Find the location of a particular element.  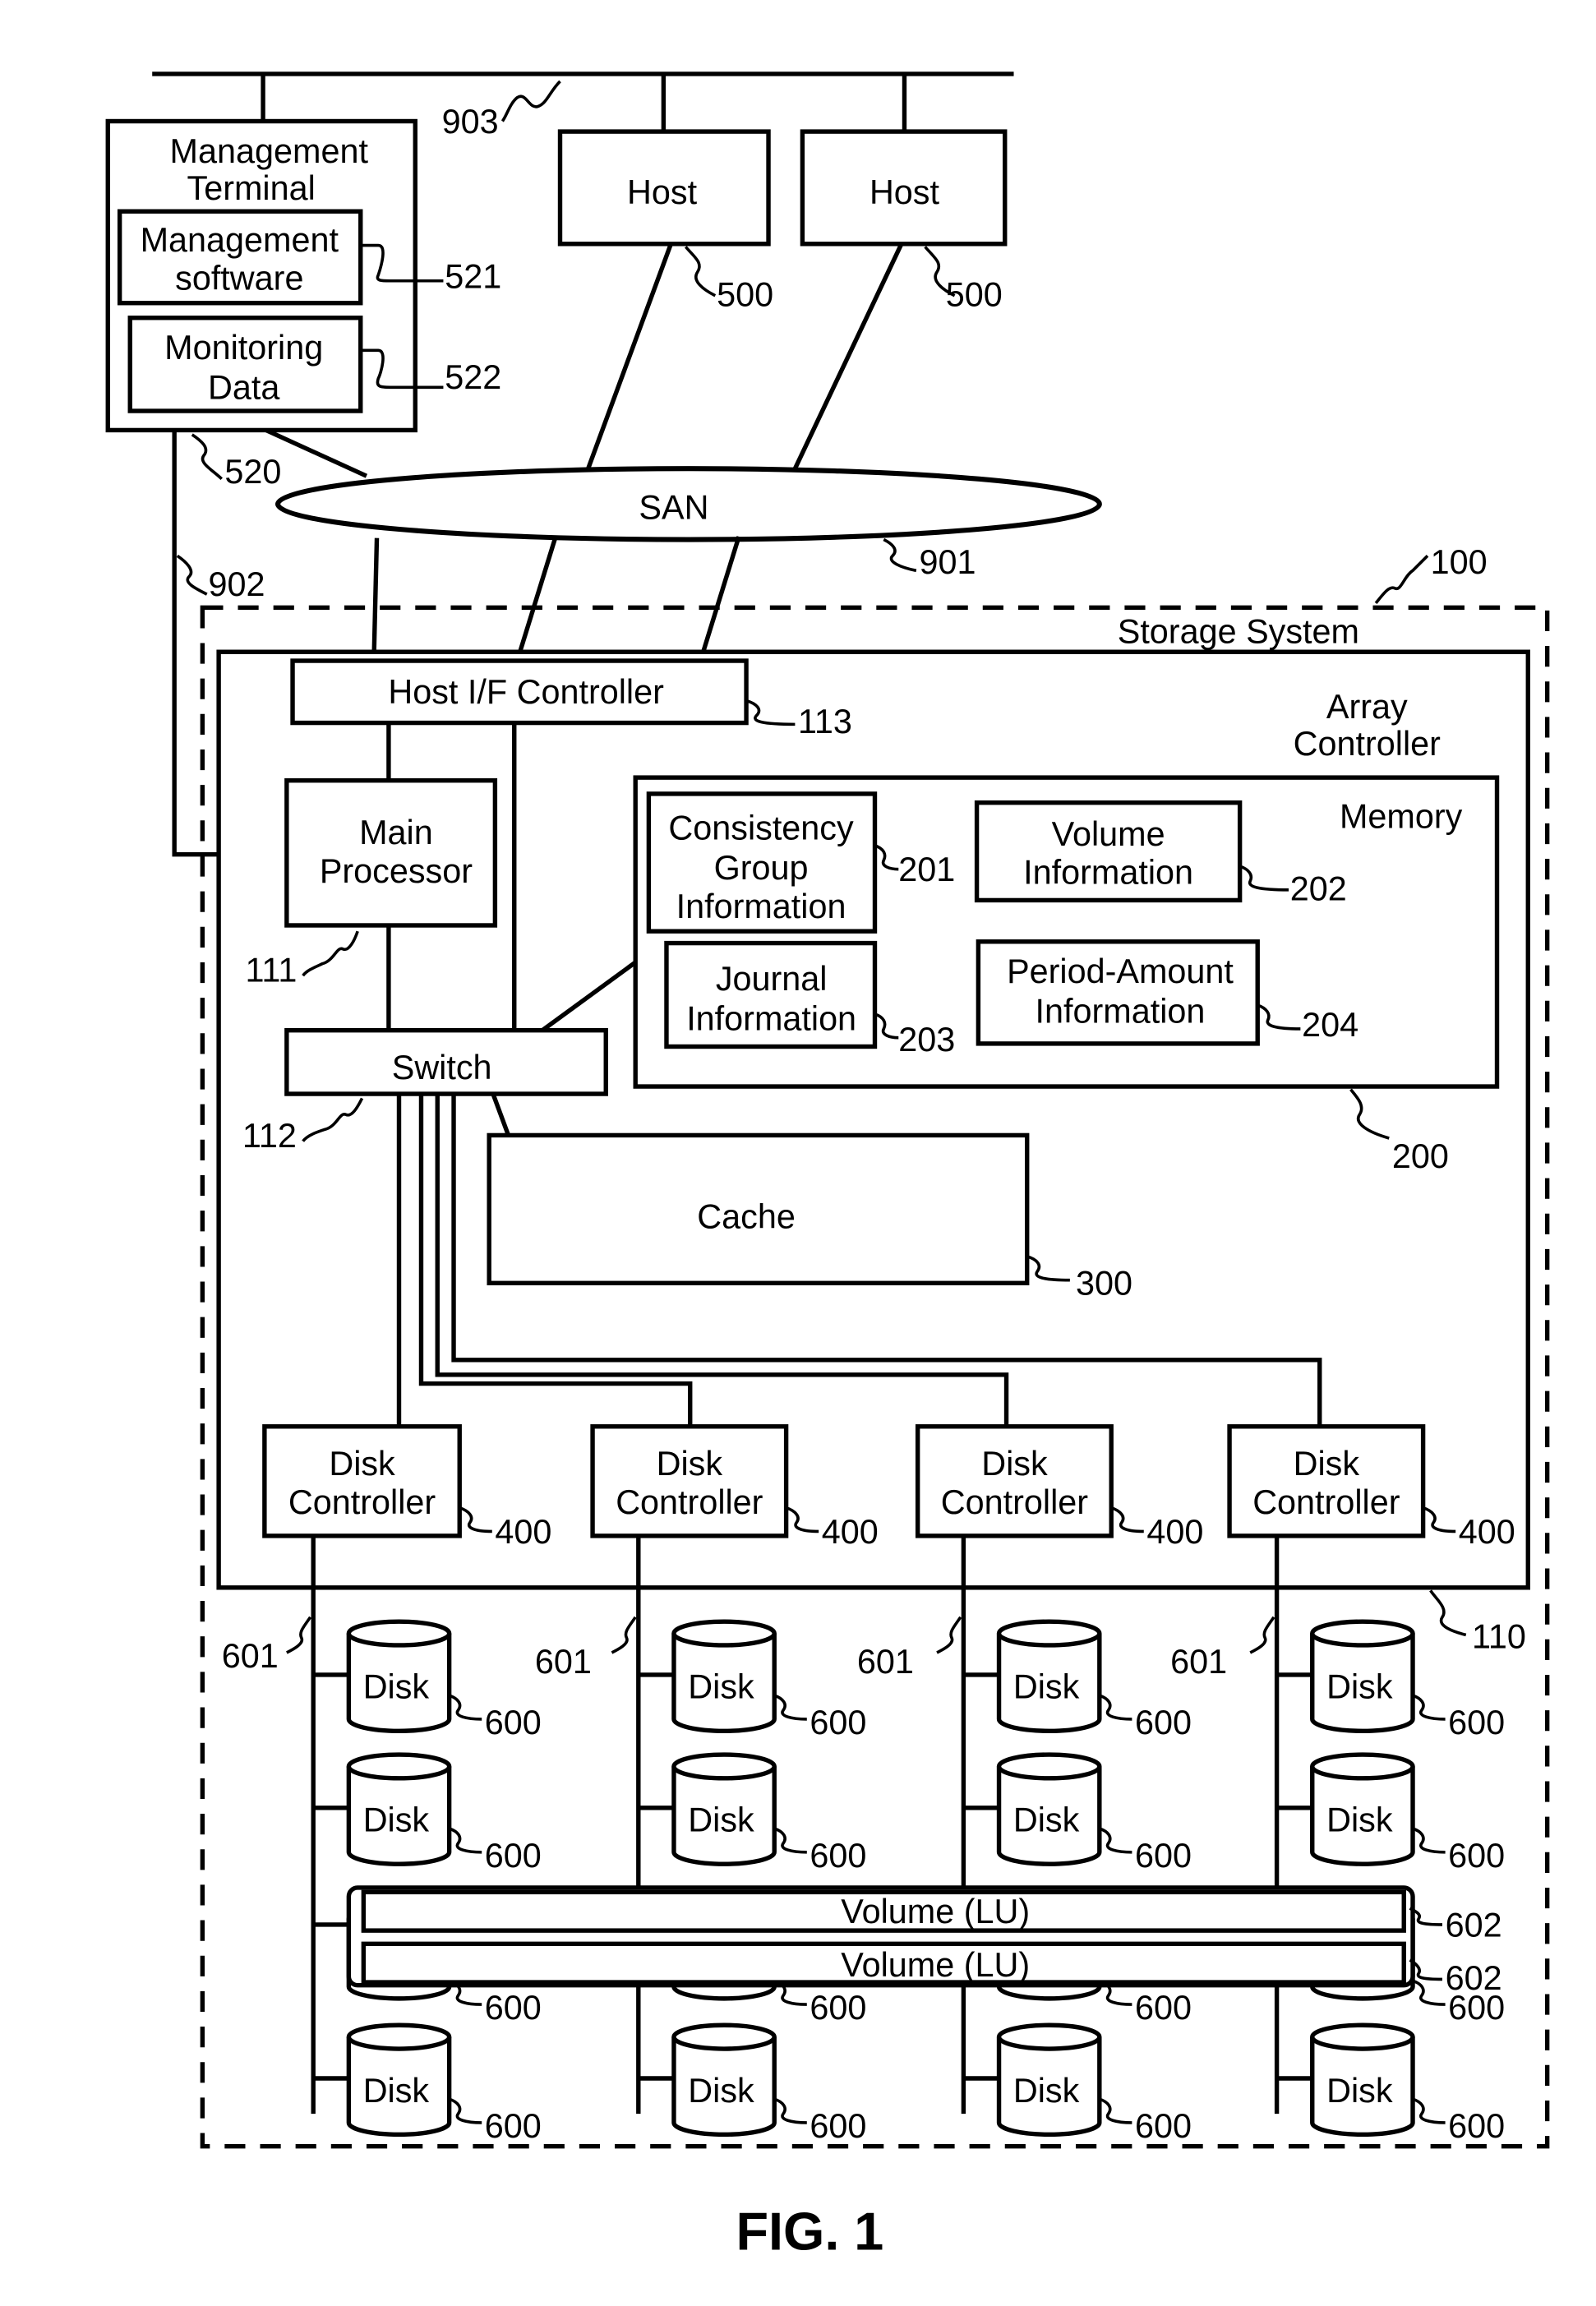

monitoring-data-line1: Monitoring is located at coordinates (243, 348).